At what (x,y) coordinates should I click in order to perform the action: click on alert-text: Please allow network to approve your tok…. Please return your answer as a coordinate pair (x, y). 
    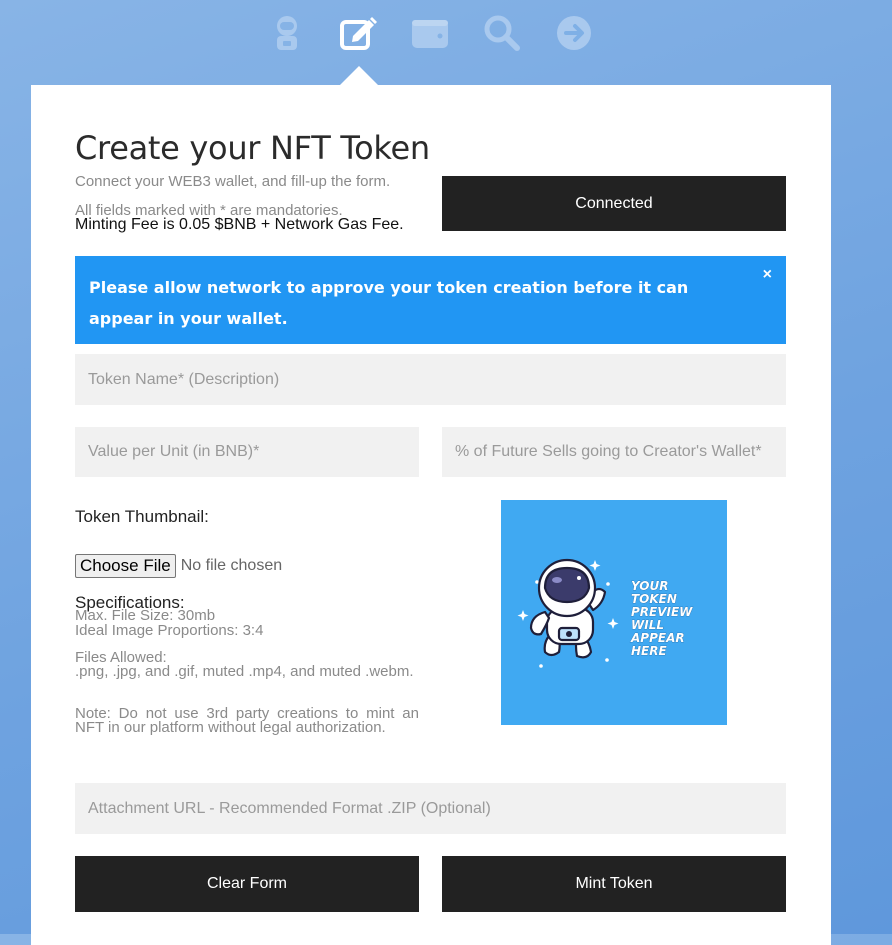
    Looking at the image, I should click on (389, 303).